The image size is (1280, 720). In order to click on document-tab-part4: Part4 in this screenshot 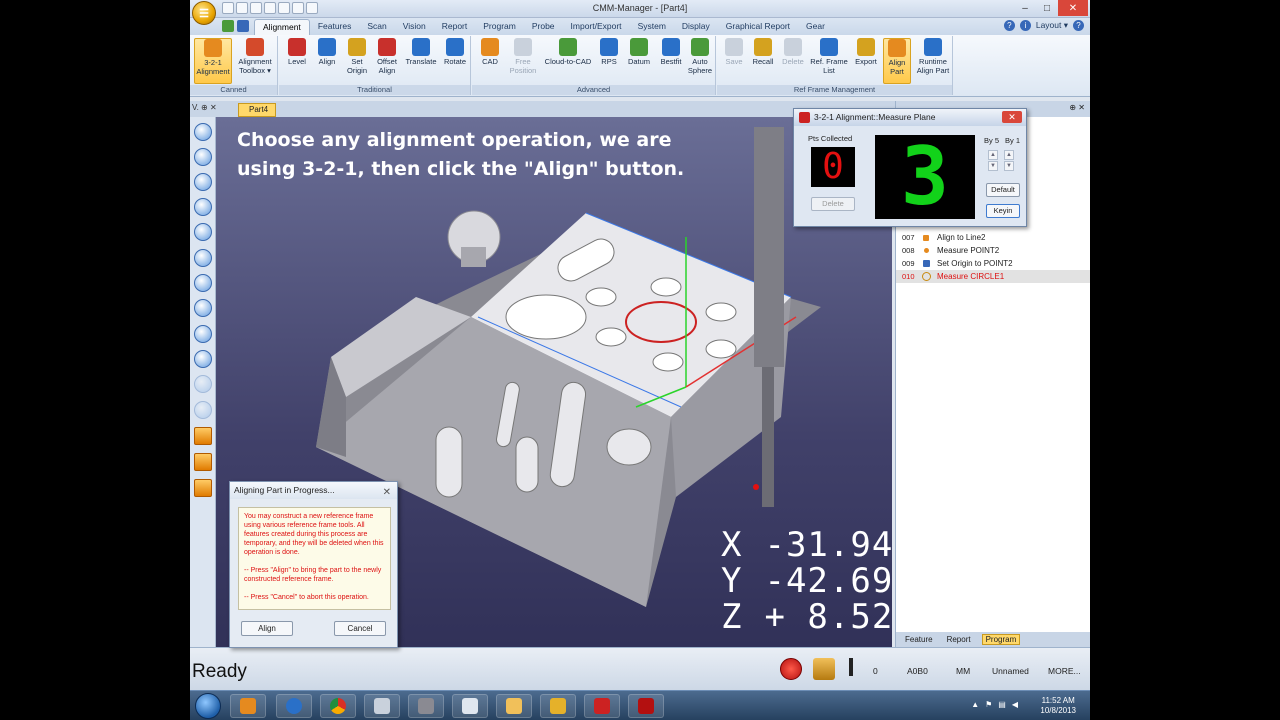, I will do `click(257, 110)`.